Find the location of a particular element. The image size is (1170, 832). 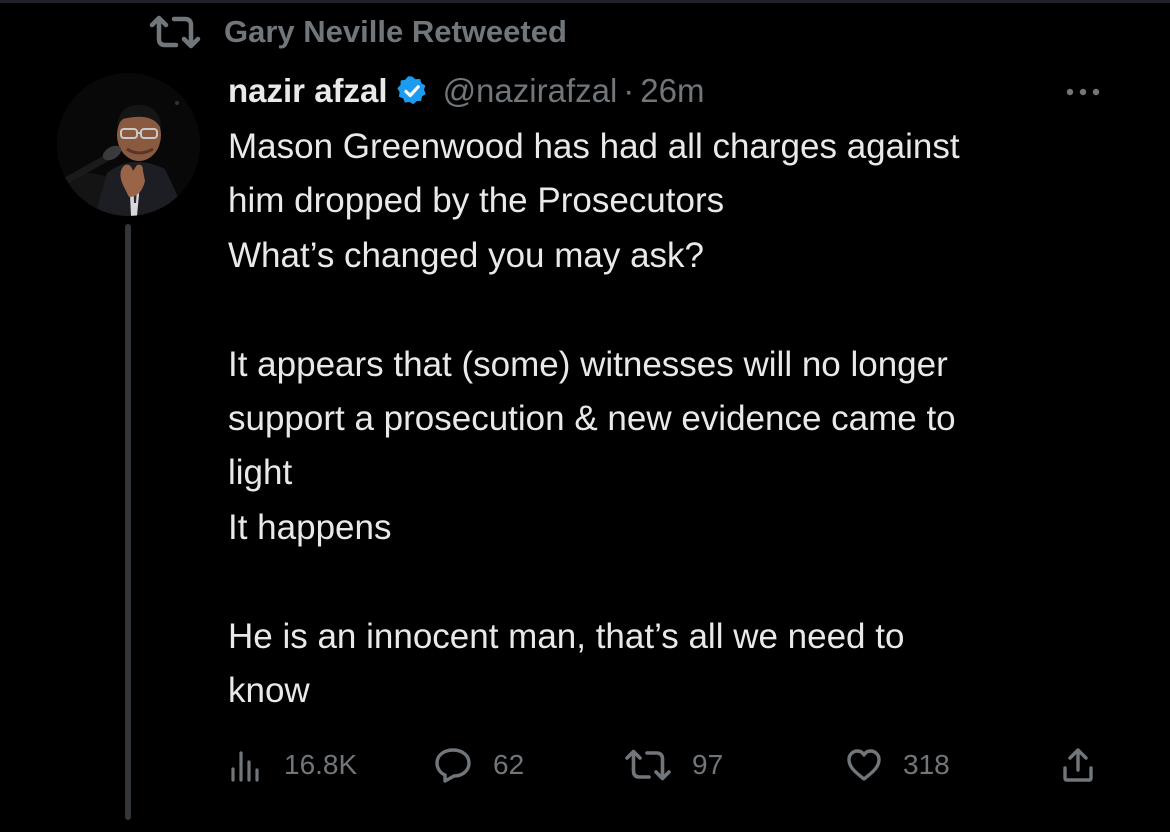

retweet-button: 97 is located at coordinates (673, 765).